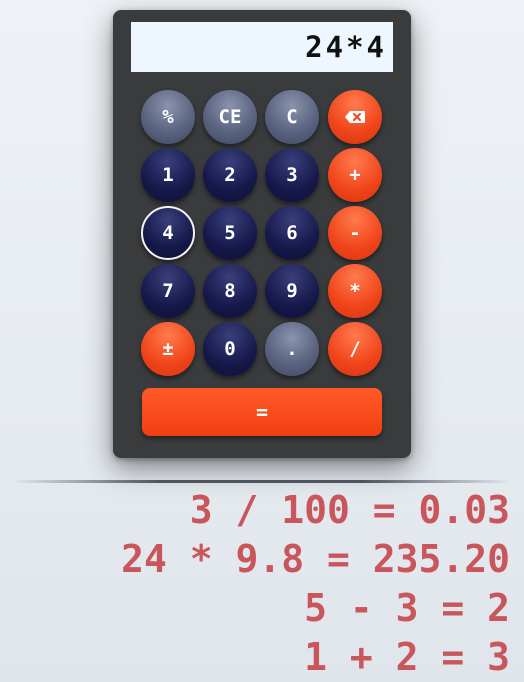 This screenshot has width=524, height=682. I want to click on digit-1-button: 1, so click(168, 175).